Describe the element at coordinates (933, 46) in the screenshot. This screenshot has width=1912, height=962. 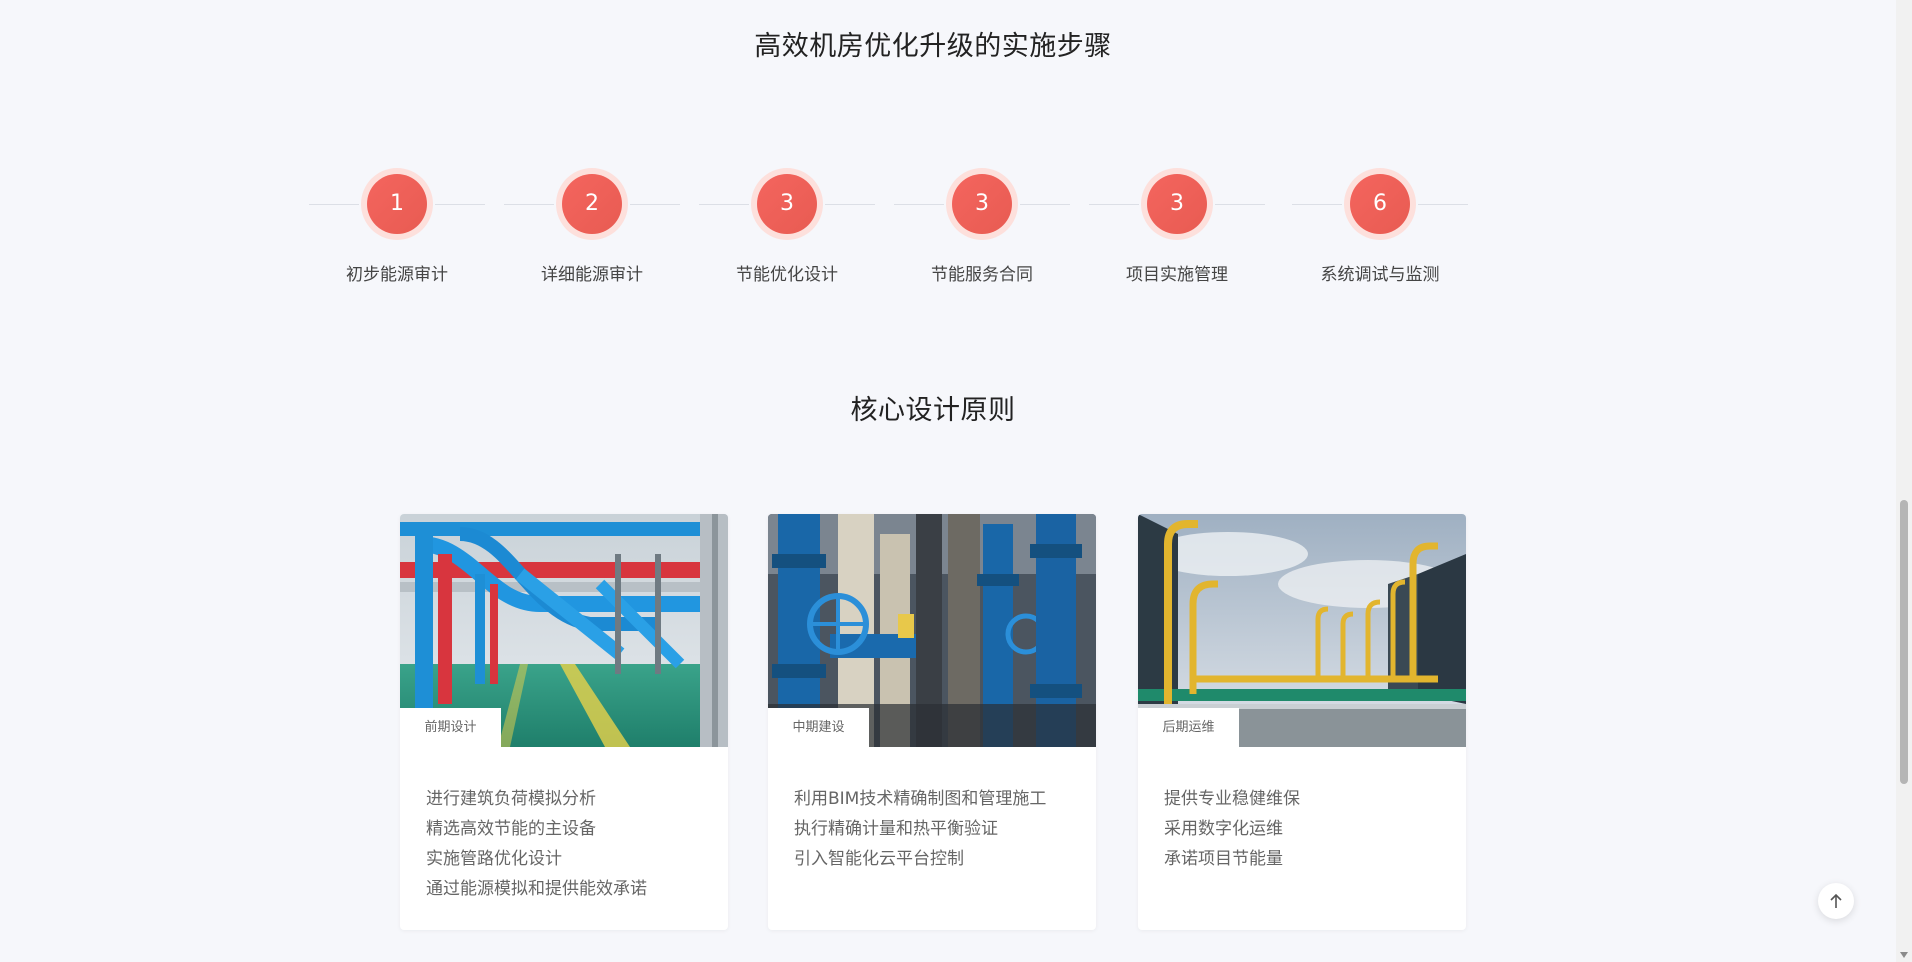
I see `steps-section-title: 高效机房优化升级的实施步骤` at that location.